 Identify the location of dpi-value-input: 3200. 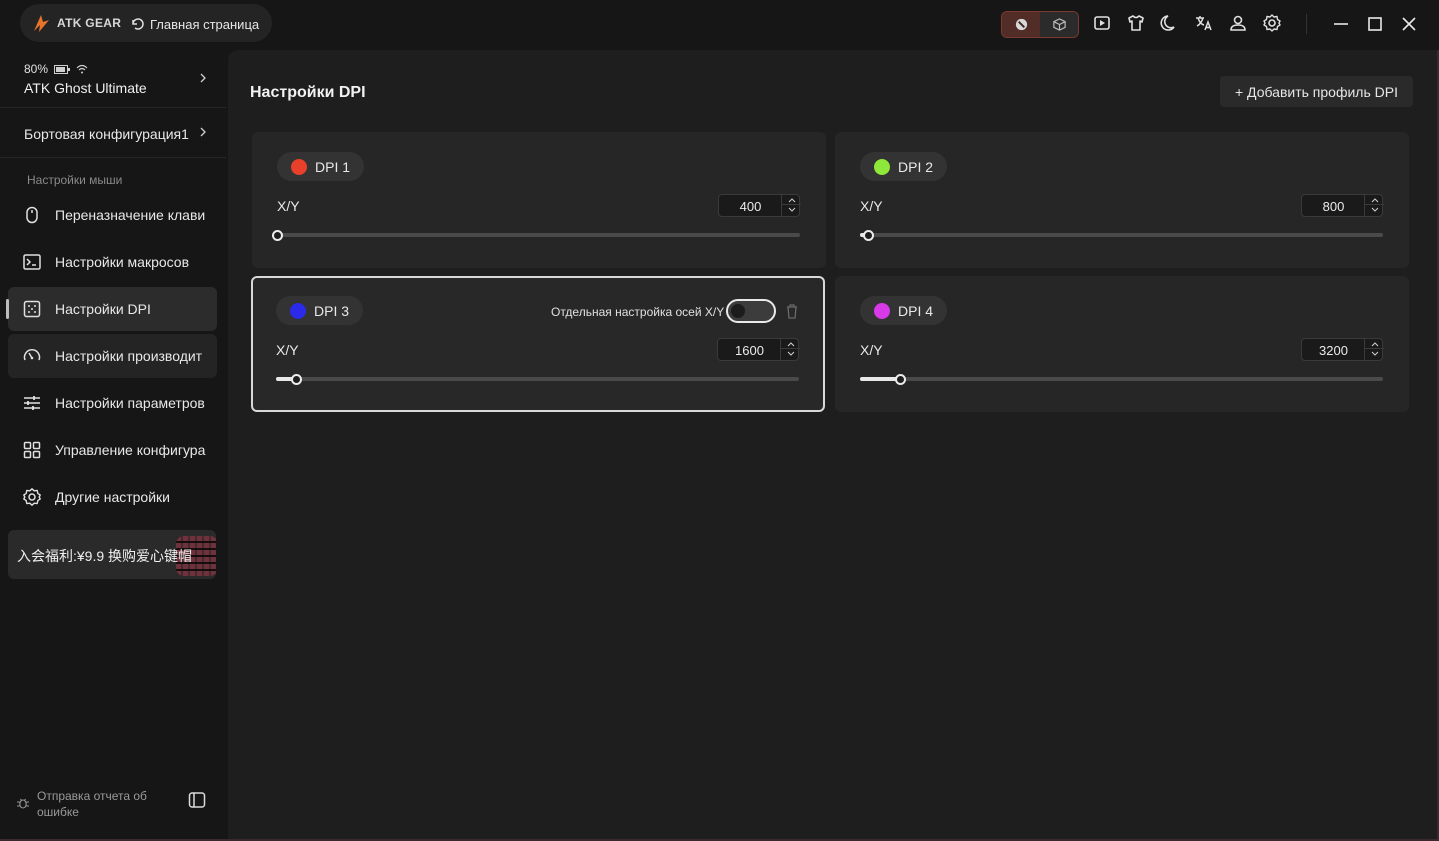
(1342, 349).